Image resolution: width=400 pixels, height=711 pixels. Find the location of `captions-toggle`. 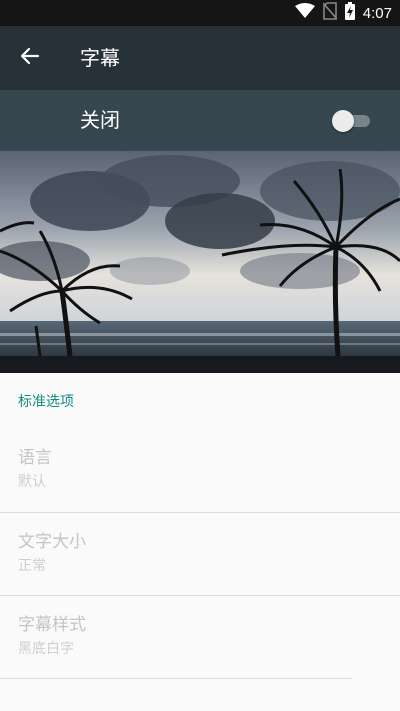

captions-toggle is located at coordinates (352, 121).